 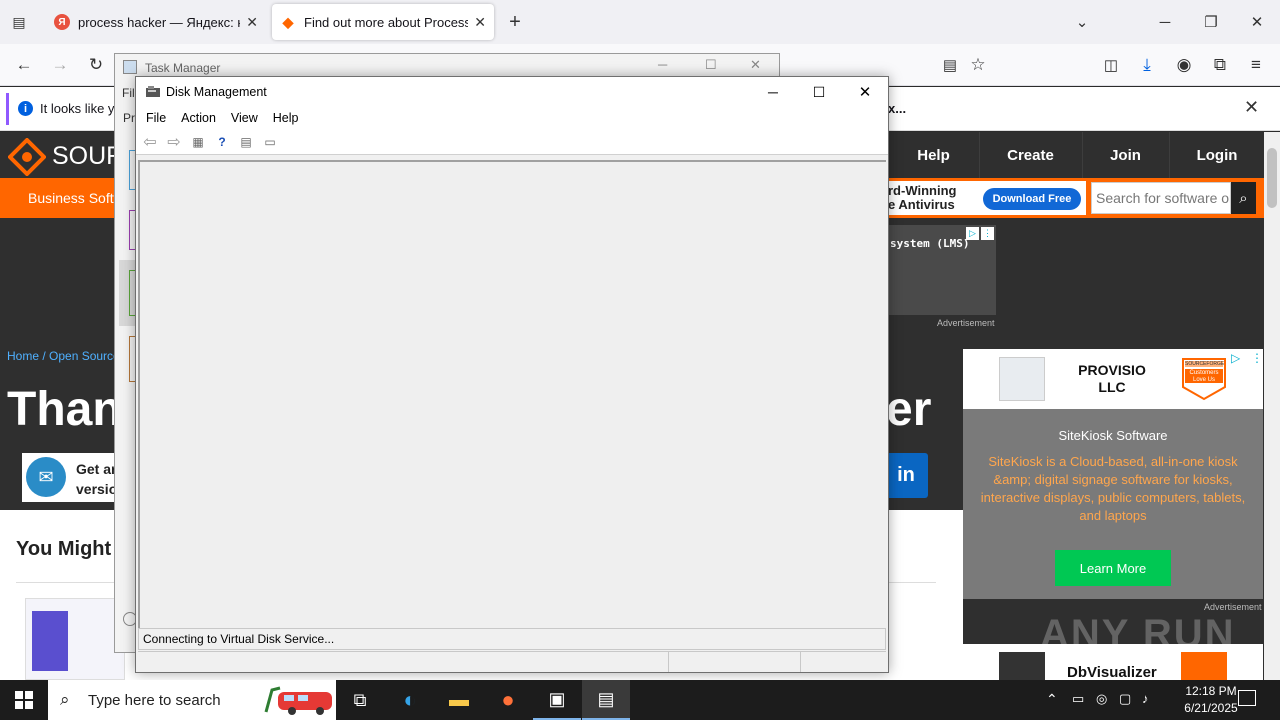 What do you see at coordinates (198, 118) in the screenshot?
I see `menu-action: Action` at bounding box center [198, 118].